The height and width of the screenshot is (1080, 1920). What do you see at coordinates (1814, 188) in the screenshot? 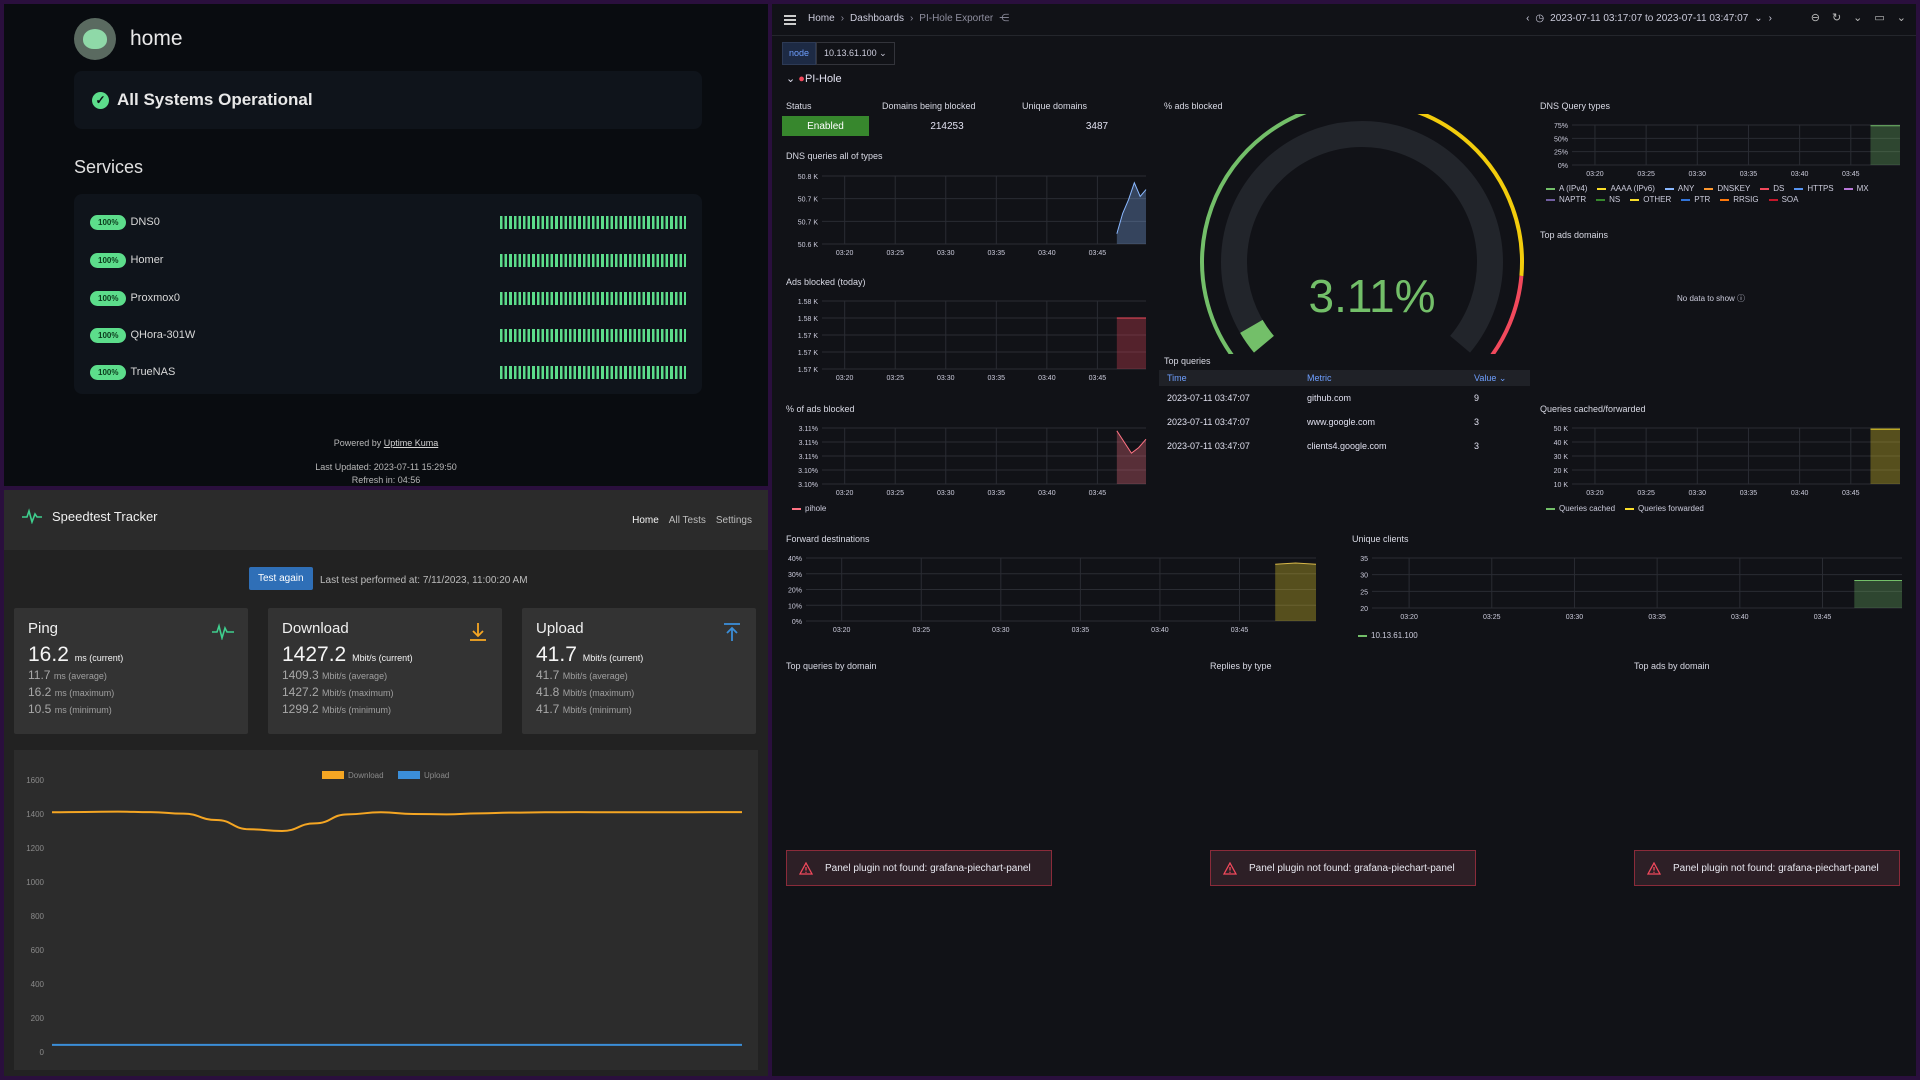
I see `legend-item: HTTPS` at bounding box center [1814, 188].